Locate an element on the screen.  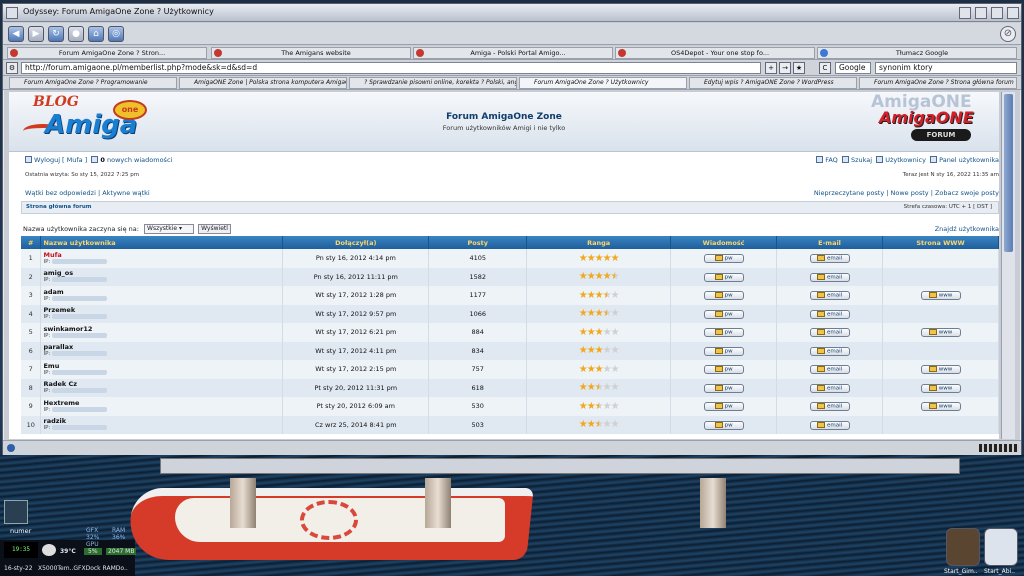
bookmarks-button: ◎ is located at coordinates (116, 34).